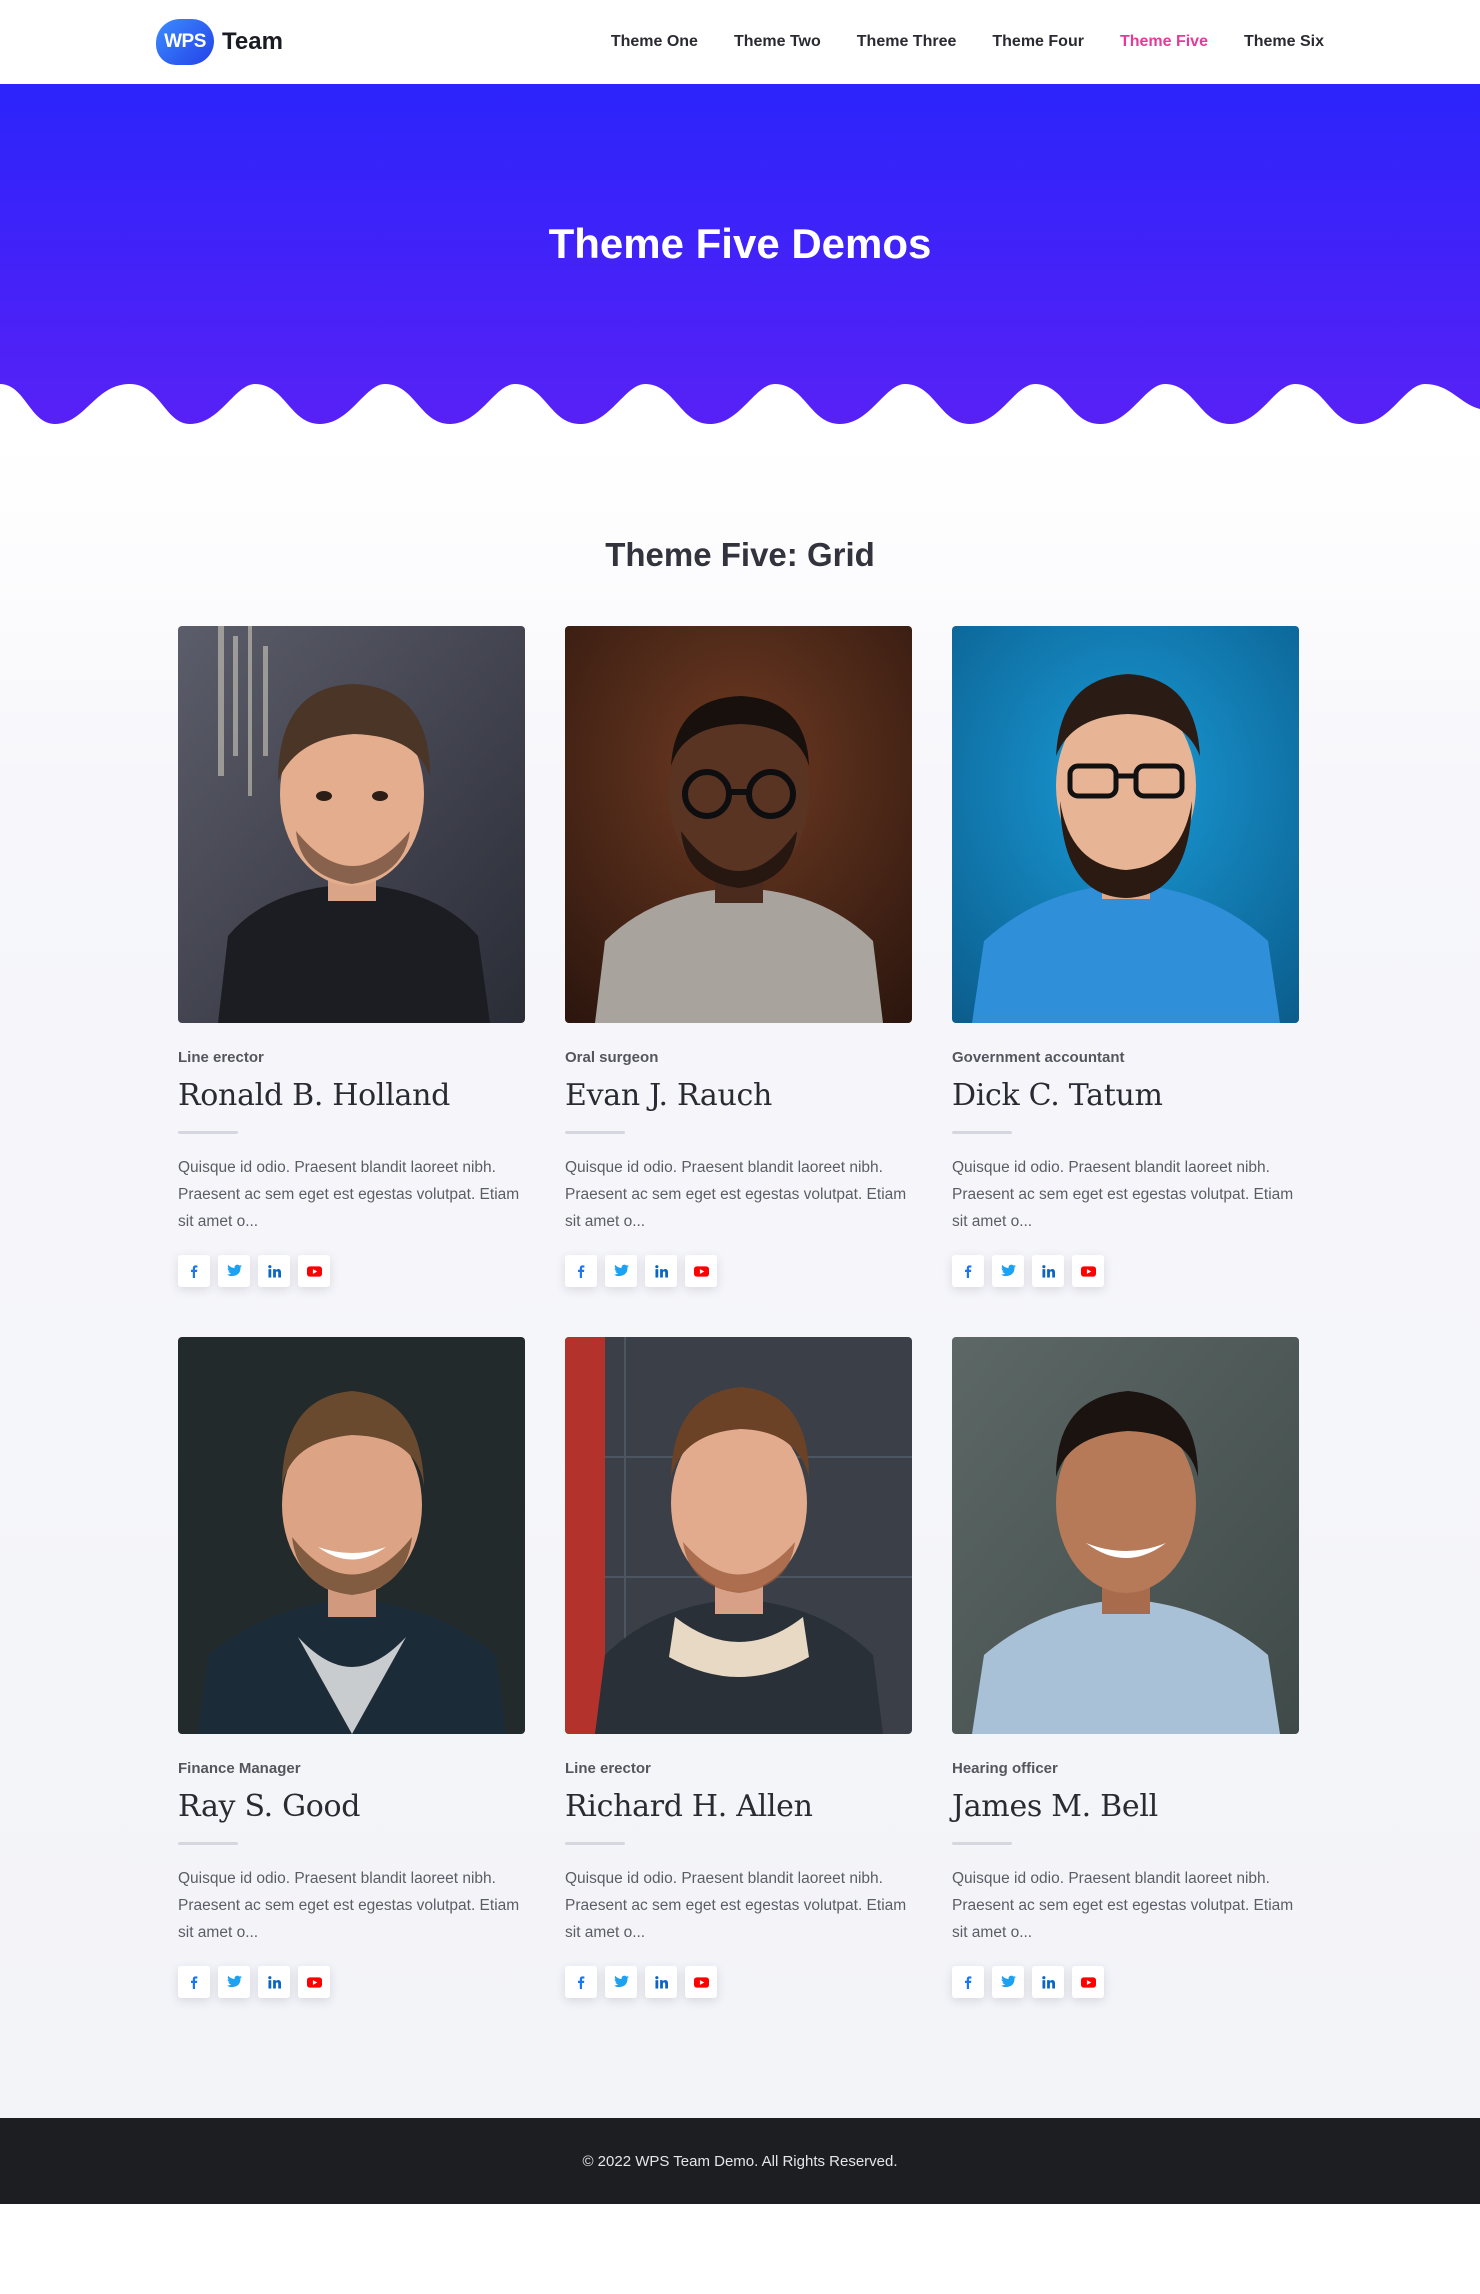 The width and height of the screenshot is (1480, 2294). I want to click on hero-wave-divider, so click(740, 414).